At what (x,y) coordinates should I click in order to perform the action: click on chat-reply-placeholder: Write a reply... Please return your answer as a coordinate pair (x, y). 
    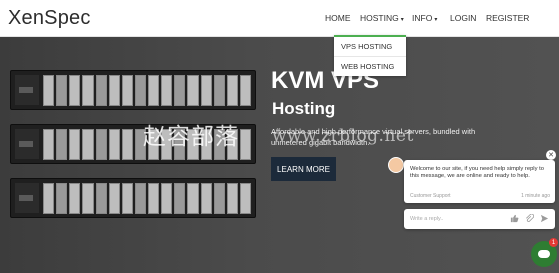
    Looking at the image, I should click on (427, 219).